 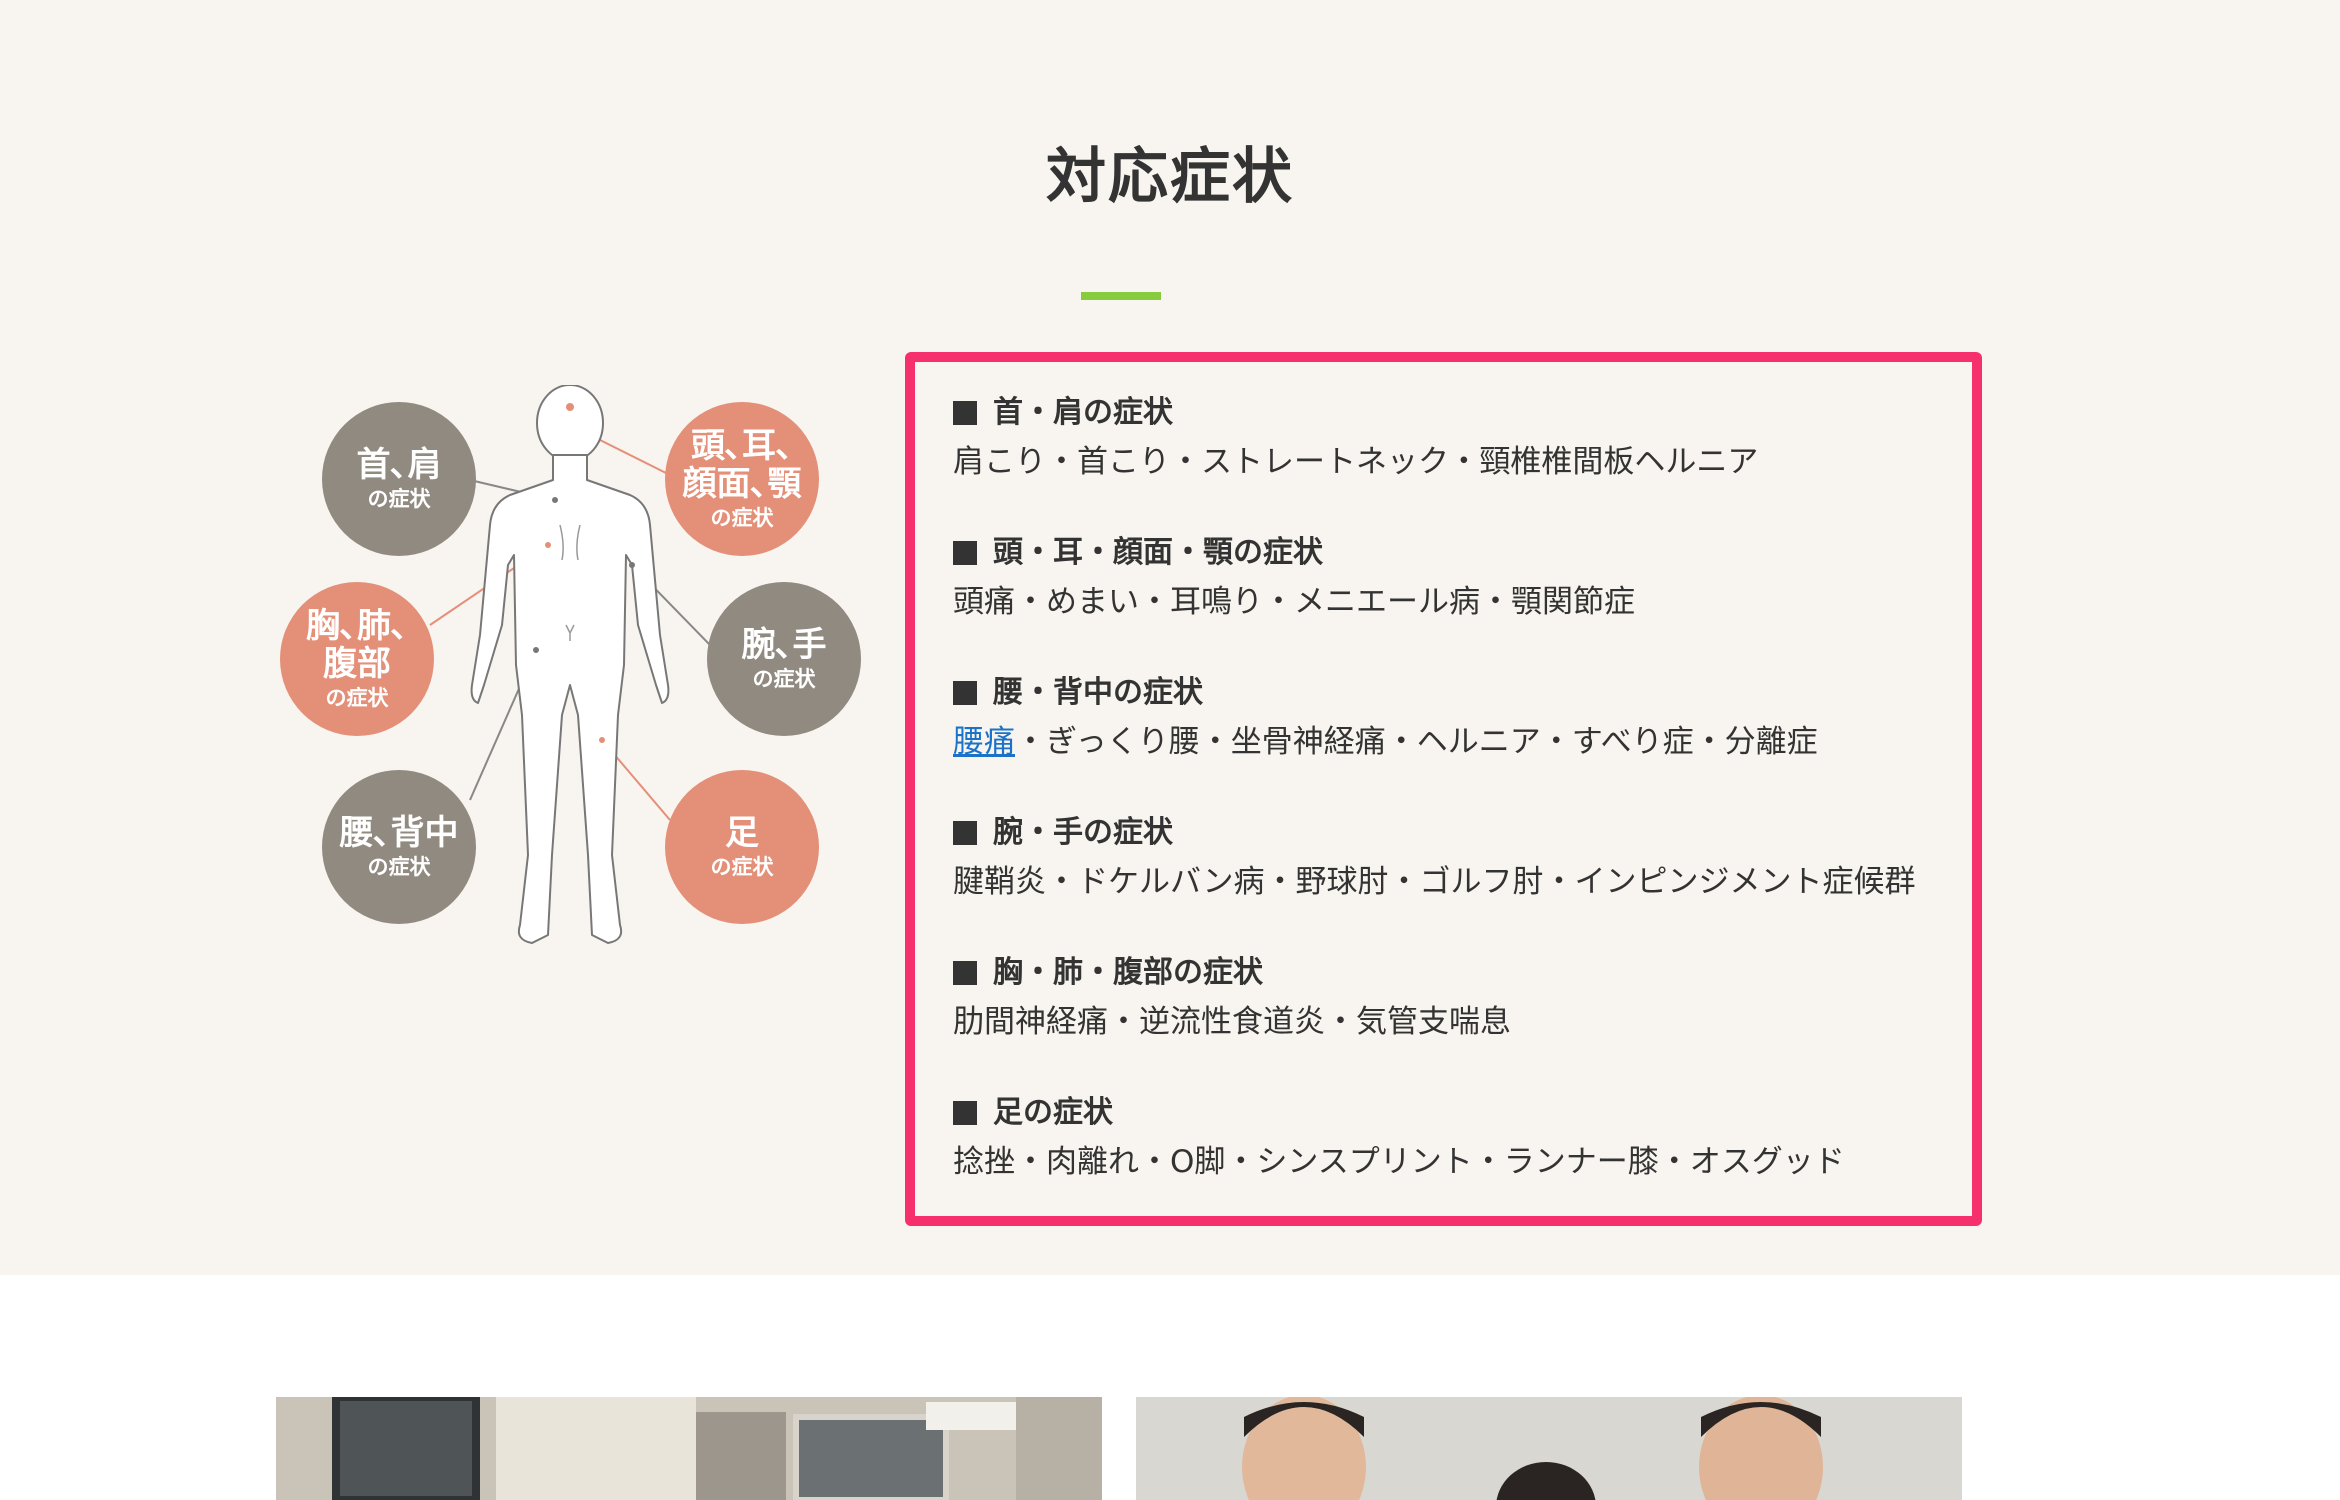 I want to click on foot-label: 足, so click(x=742, y=833).